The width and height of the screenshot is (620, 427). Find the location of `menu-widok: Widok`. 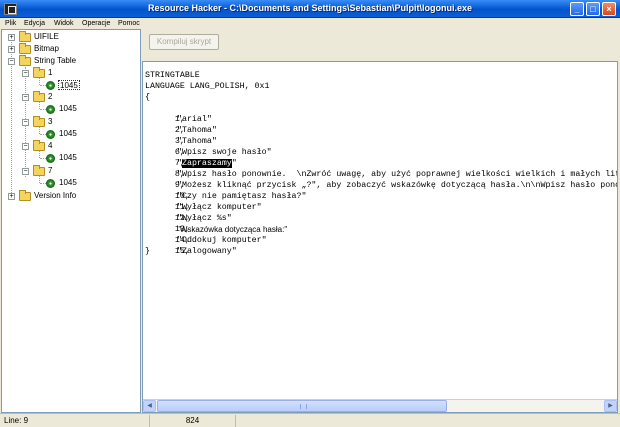

menu-widok: Widok is located at coordinates (63, 23).